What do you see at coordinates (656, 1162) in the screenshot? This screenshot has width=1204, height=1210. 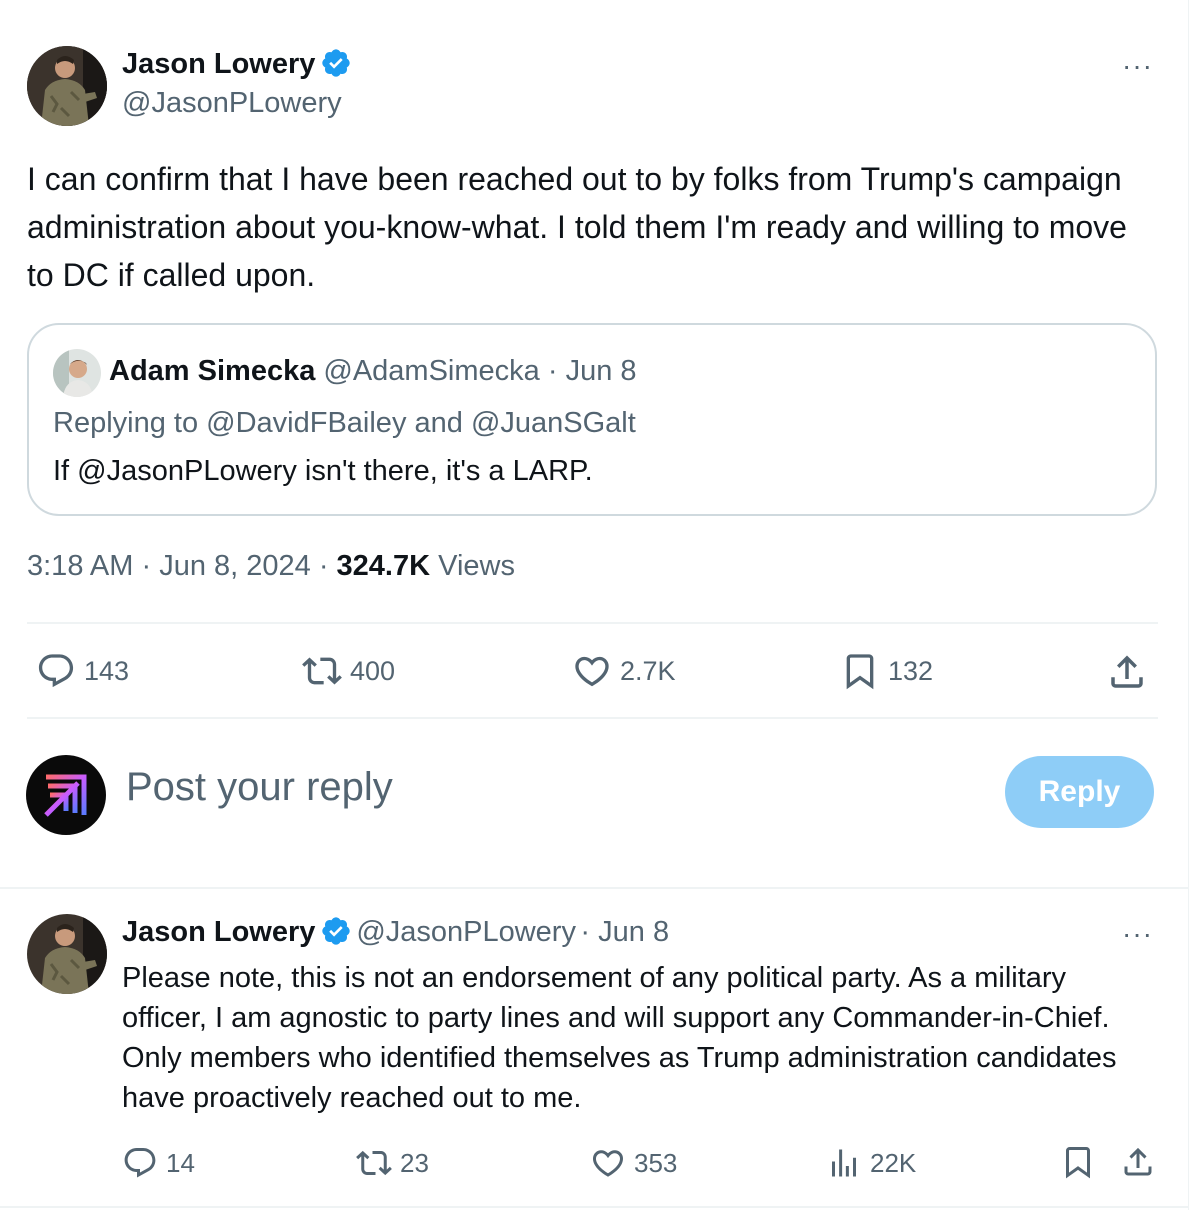 I see `reply-like-count: 353` at bounding box center [656, 1162].